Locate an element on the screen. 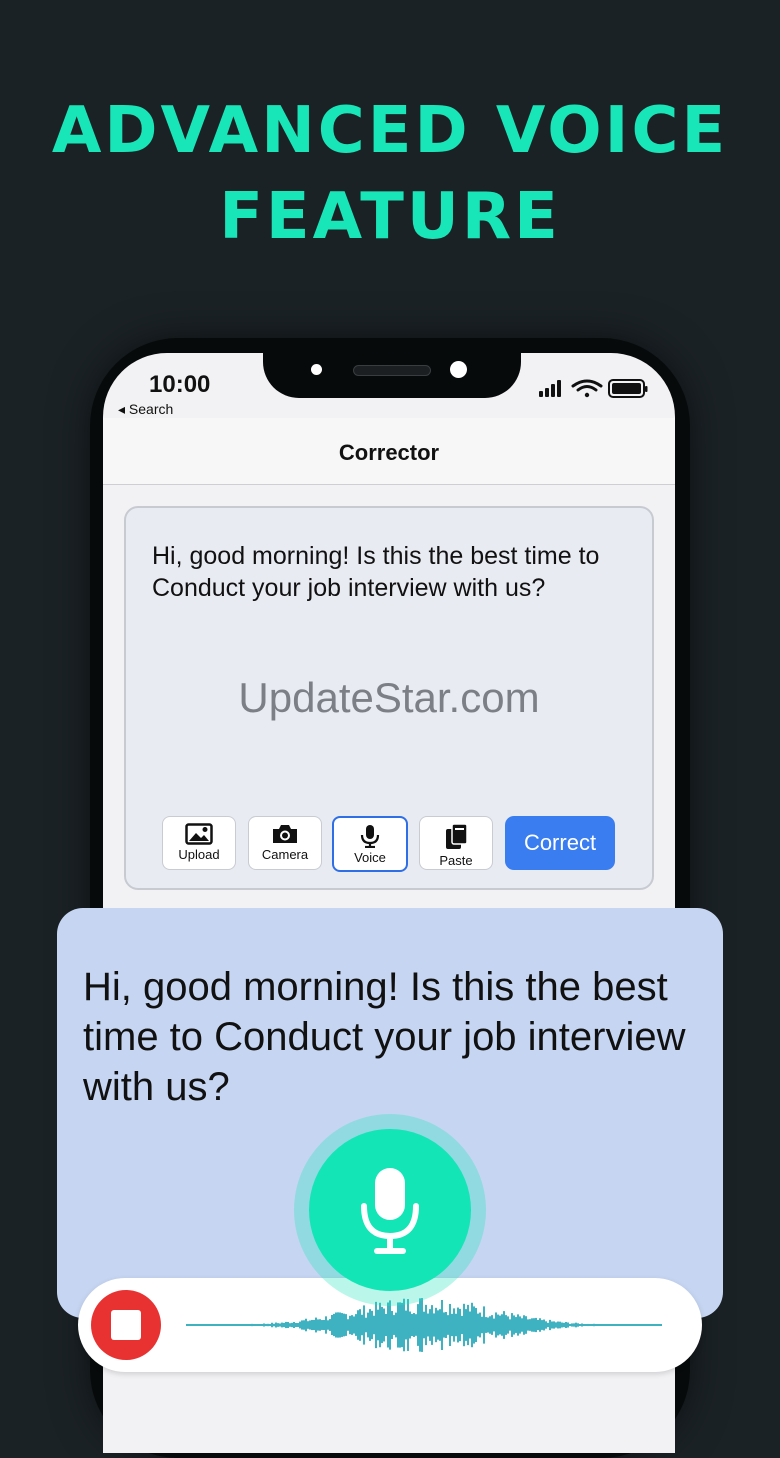  camera-label: Camera is located at coordinates (285, 854).